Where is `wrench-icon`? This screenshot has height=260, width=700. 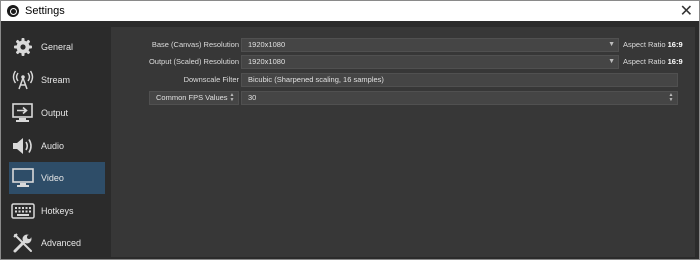 wrench-icon is located at coordinates (23, 243).